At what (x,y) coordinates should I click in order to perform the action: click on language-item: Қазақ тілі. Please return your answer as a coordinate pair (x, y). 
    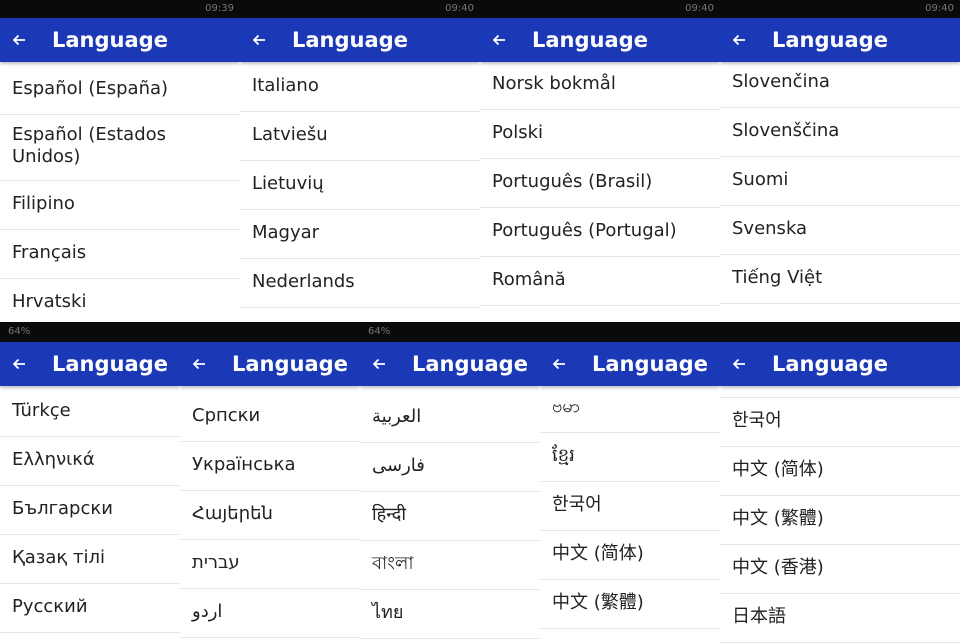
    Looking at the image, I should click on (90, 559).